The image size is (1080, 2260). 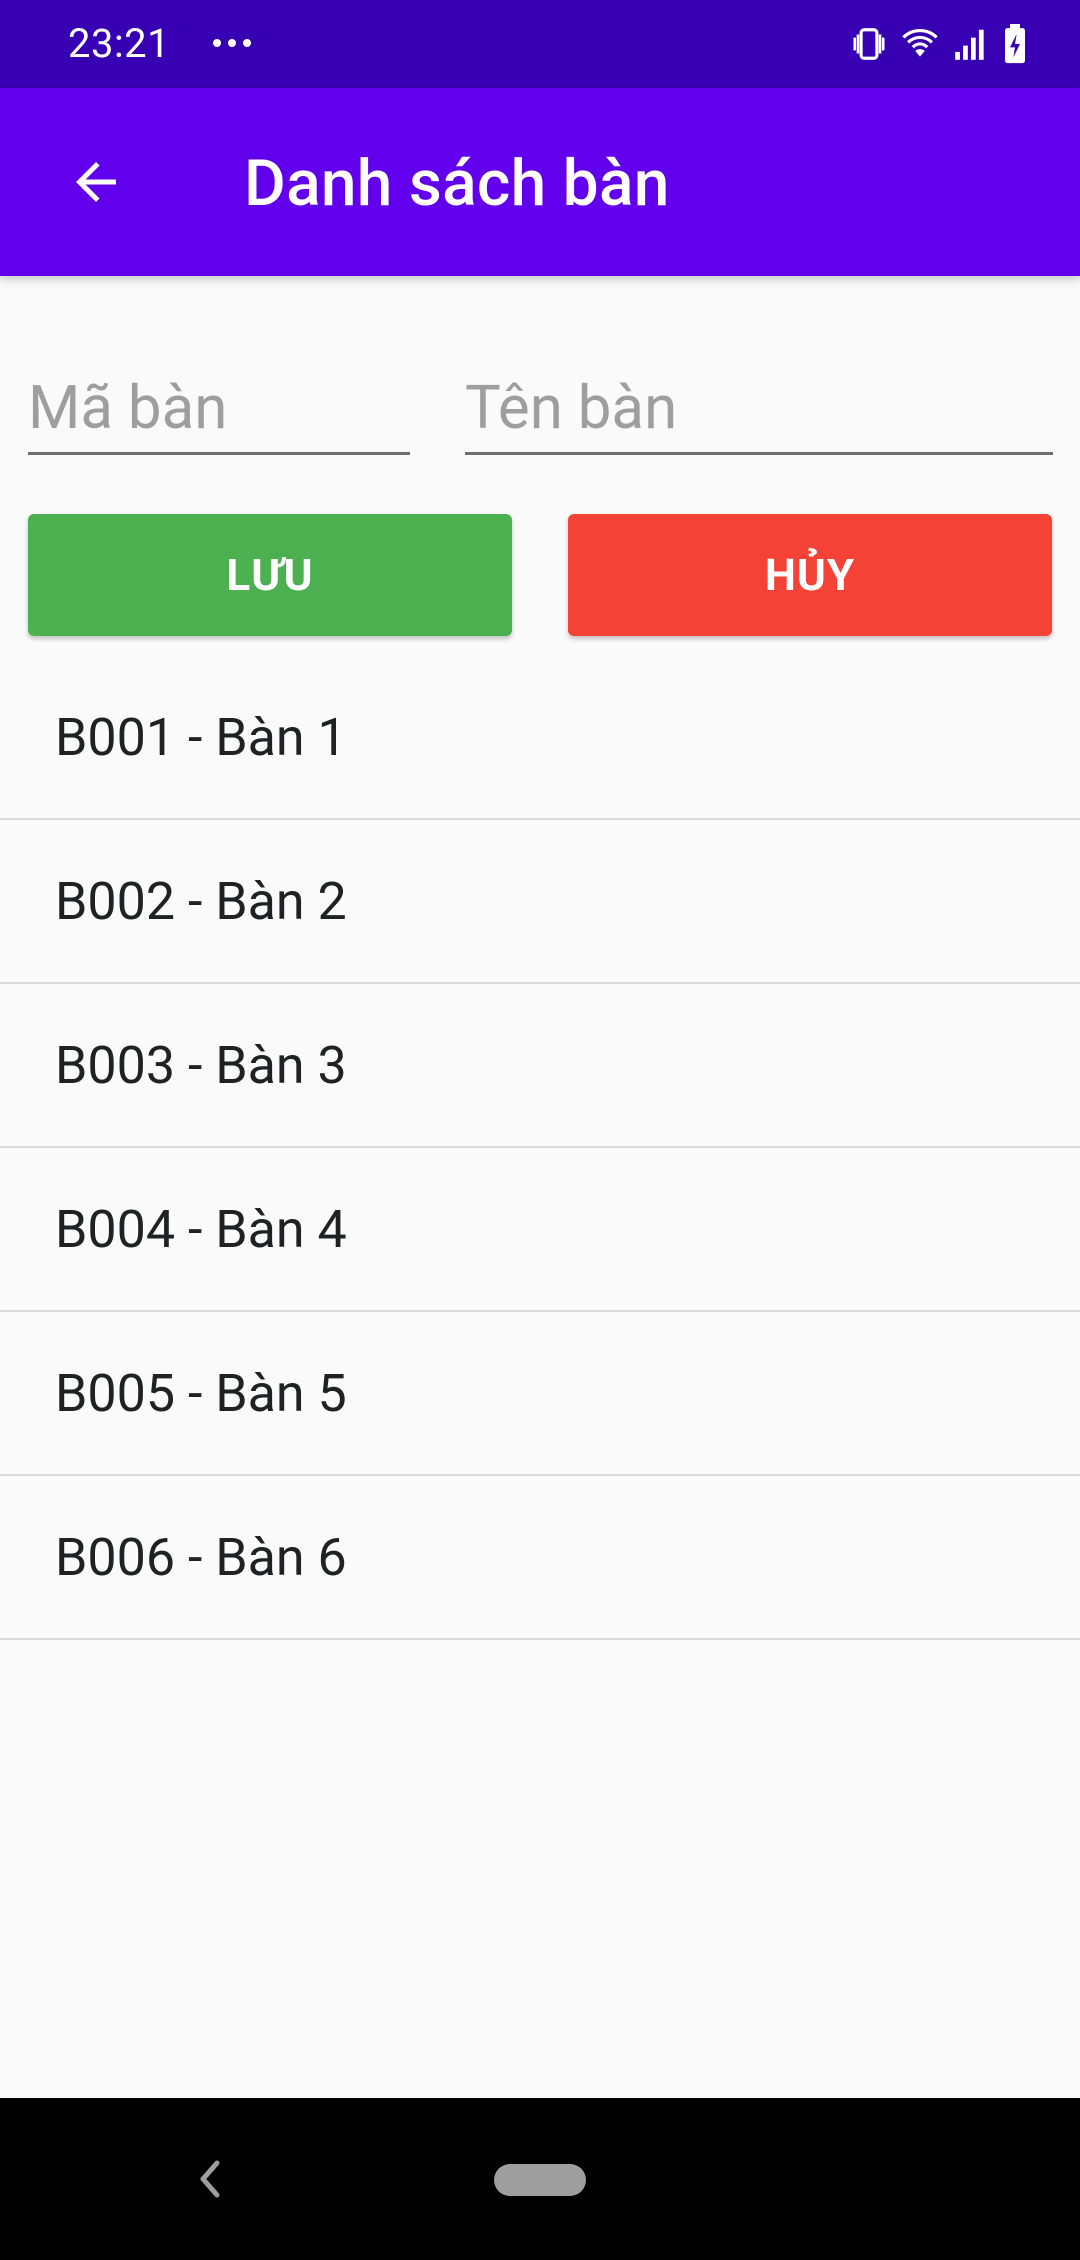 I want to click on vibrate-icon, so click(x=869, y=44).